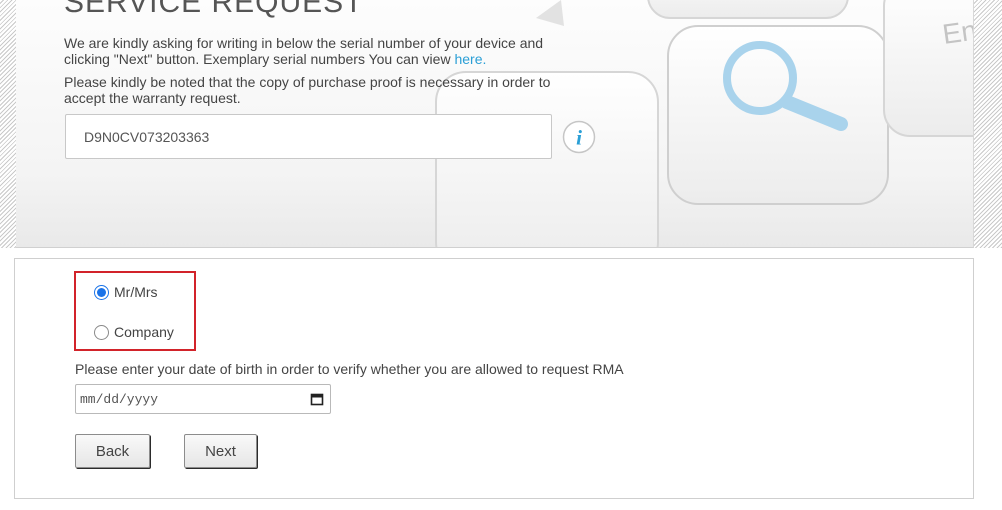  Describe the element at coordinates (119, 399) in the screenshot. I see `date-placeholder: mm/dd/yyyy` at that location.